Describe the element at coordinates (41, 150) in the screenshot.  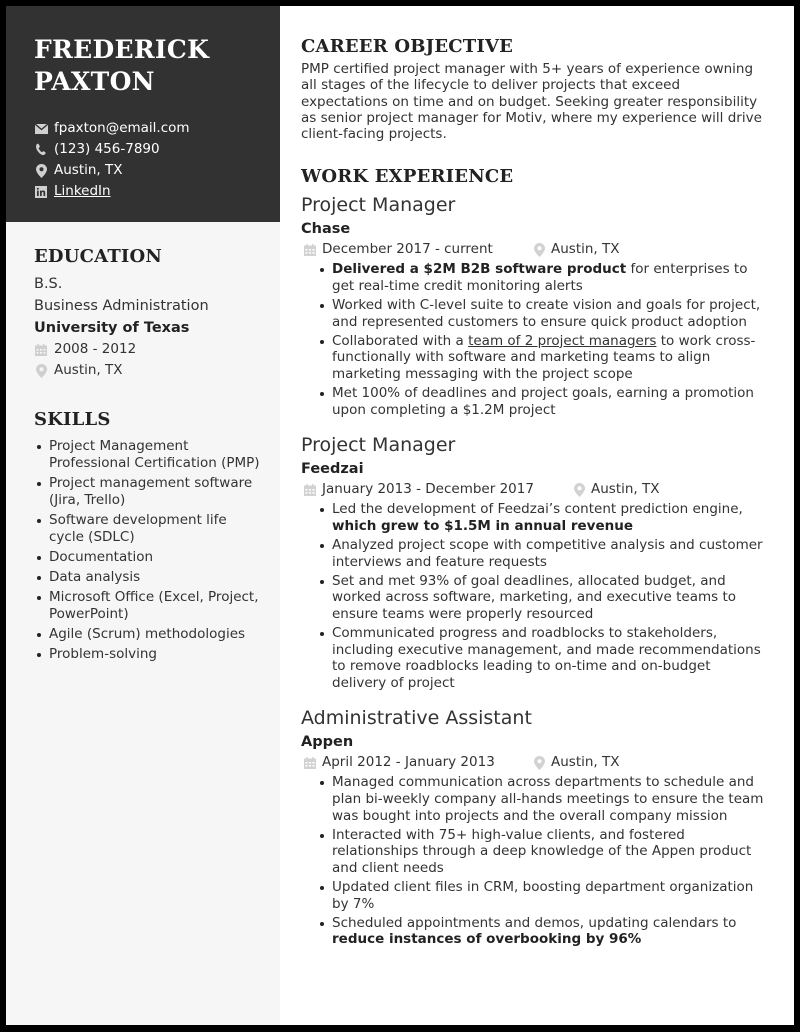
I see `phone-icon` at that location.